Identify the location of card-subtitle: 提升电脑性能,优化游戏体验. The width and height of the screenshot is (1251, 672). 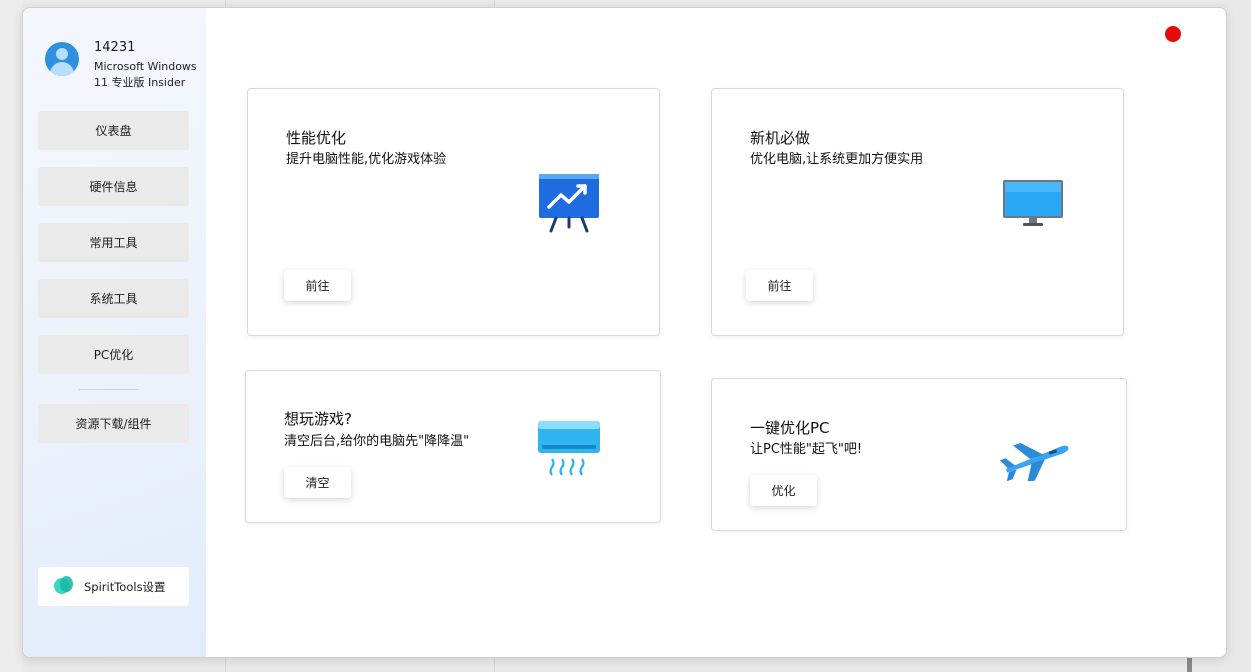
(366, 159).